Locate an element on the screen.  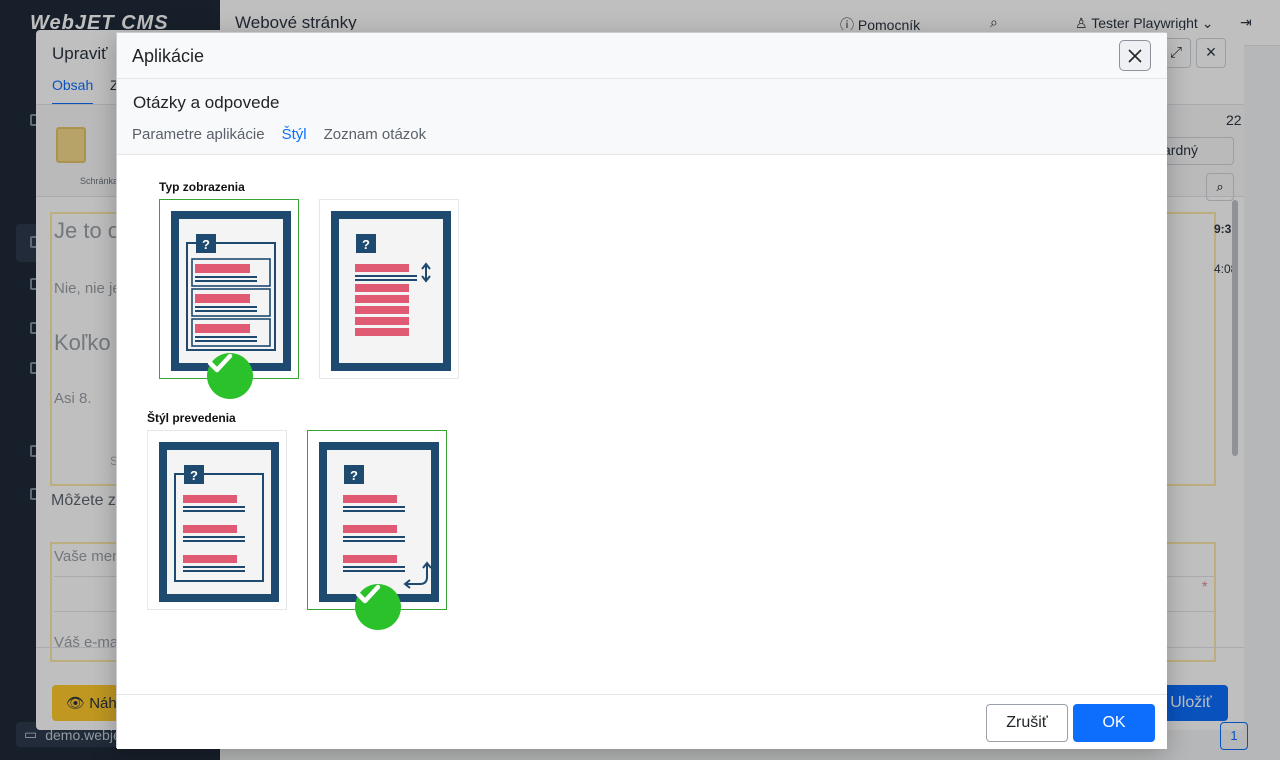
accordion-list-illustration: ? is located at coordinates (391, 291).